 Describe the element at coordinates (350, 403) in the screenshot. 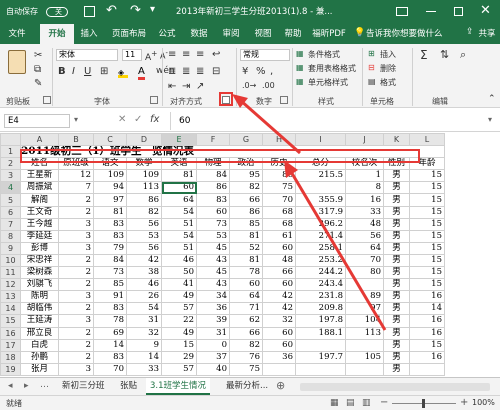

I see `page-layout-view-icon: ▤` at that location.